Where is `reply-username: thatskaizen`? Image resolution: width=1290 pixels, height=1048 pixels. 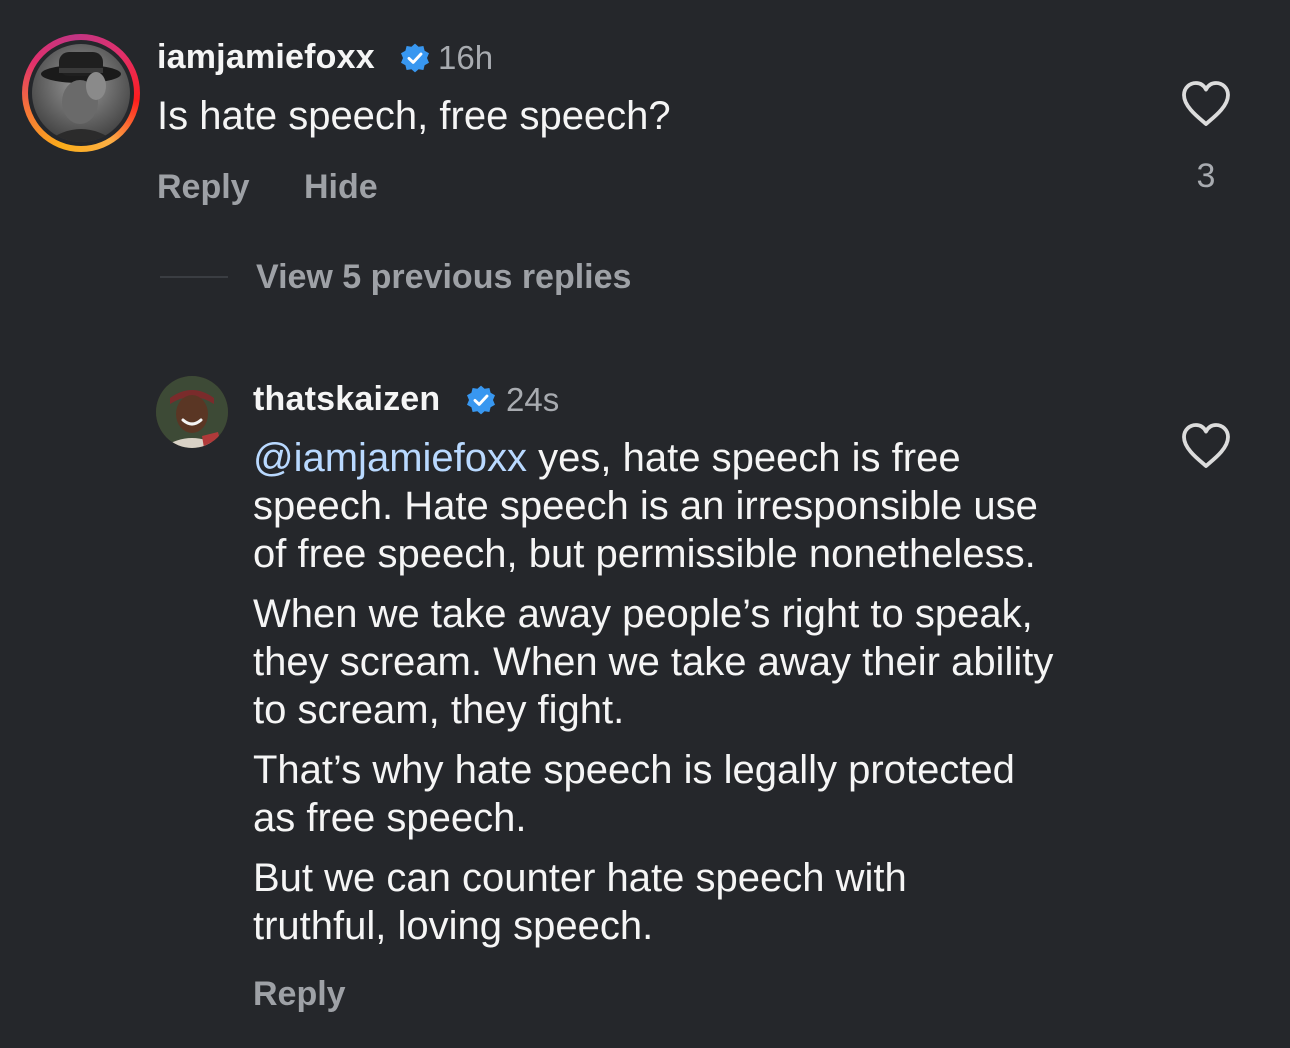
reply-username: thatskaizen is located at coordinates (346, 399).